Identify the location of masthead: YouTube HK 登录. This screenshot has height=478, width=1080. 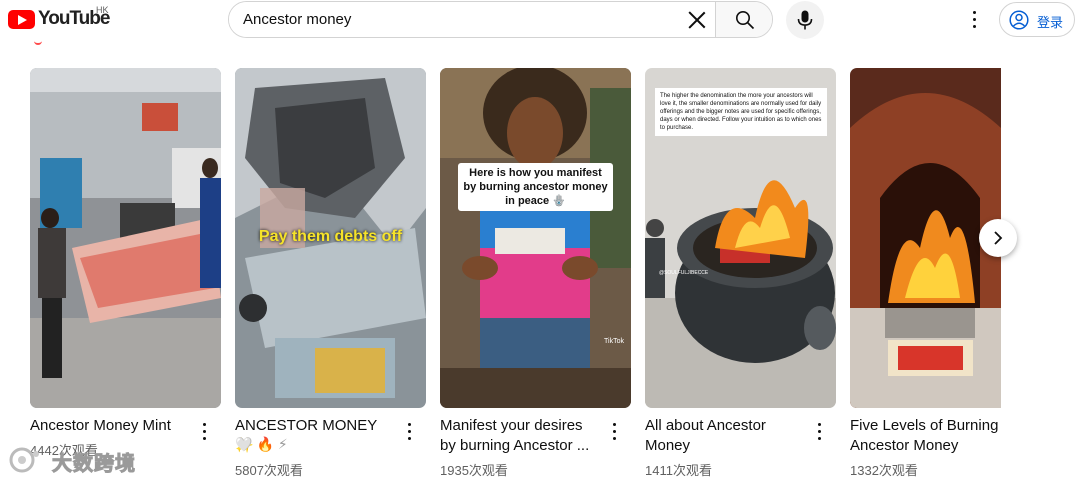
(540, 20).